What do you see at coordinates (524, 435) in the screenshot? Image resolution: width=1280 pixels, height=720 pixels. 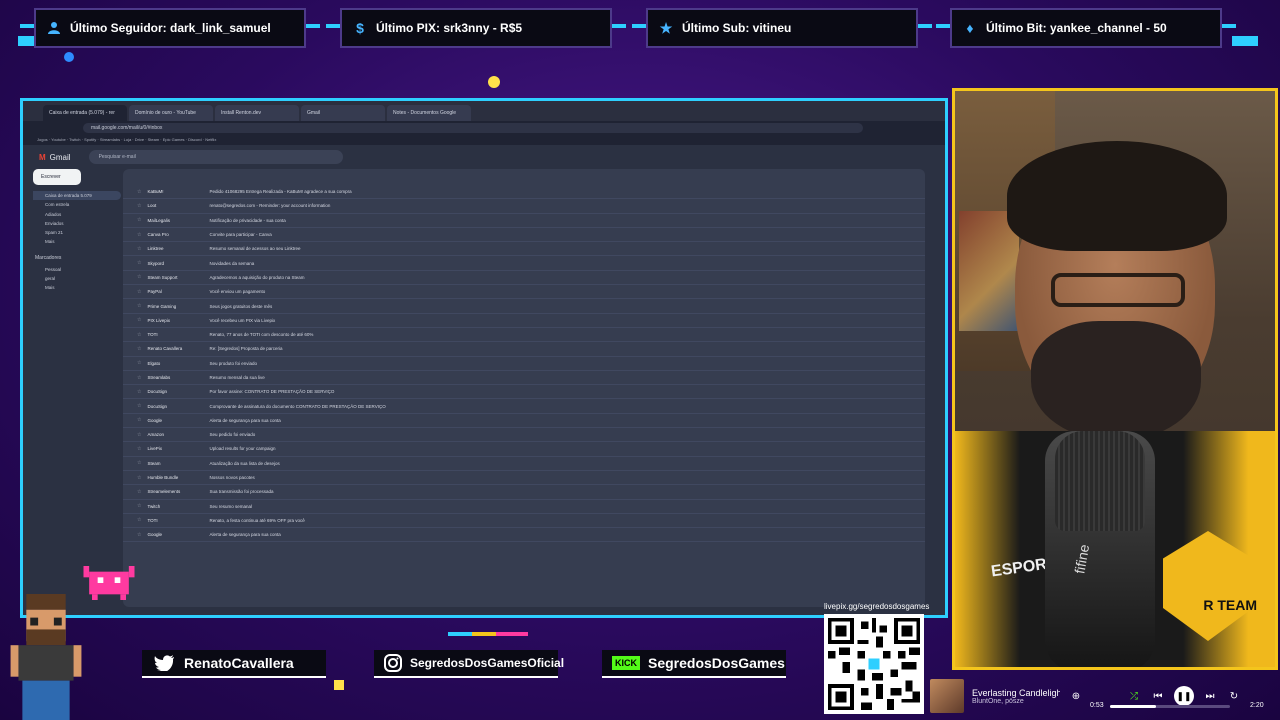 I see `mail-row: ☆ Amazon Seu pedido foi enviado` at bounding box center [524, 435].